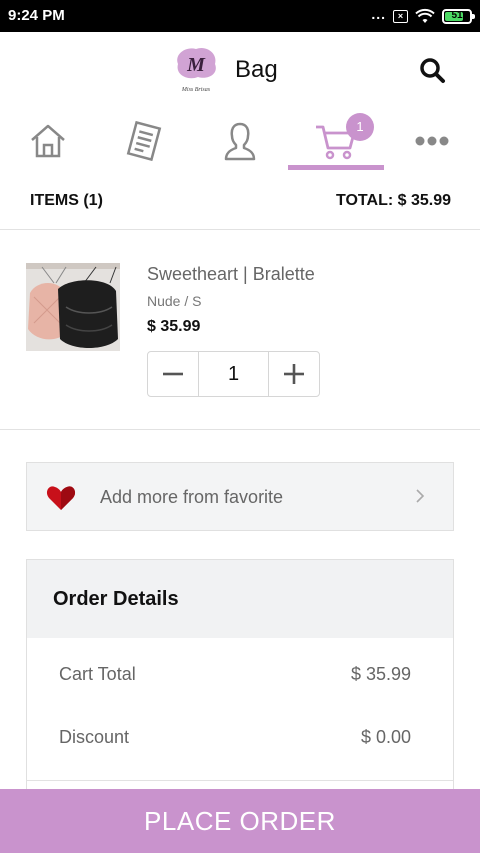  Describe the element at coordinates (240, 202) in the screenshot. I see `bag-summary: ITEMS (1) TOTAL: $ 35.99` at that location.